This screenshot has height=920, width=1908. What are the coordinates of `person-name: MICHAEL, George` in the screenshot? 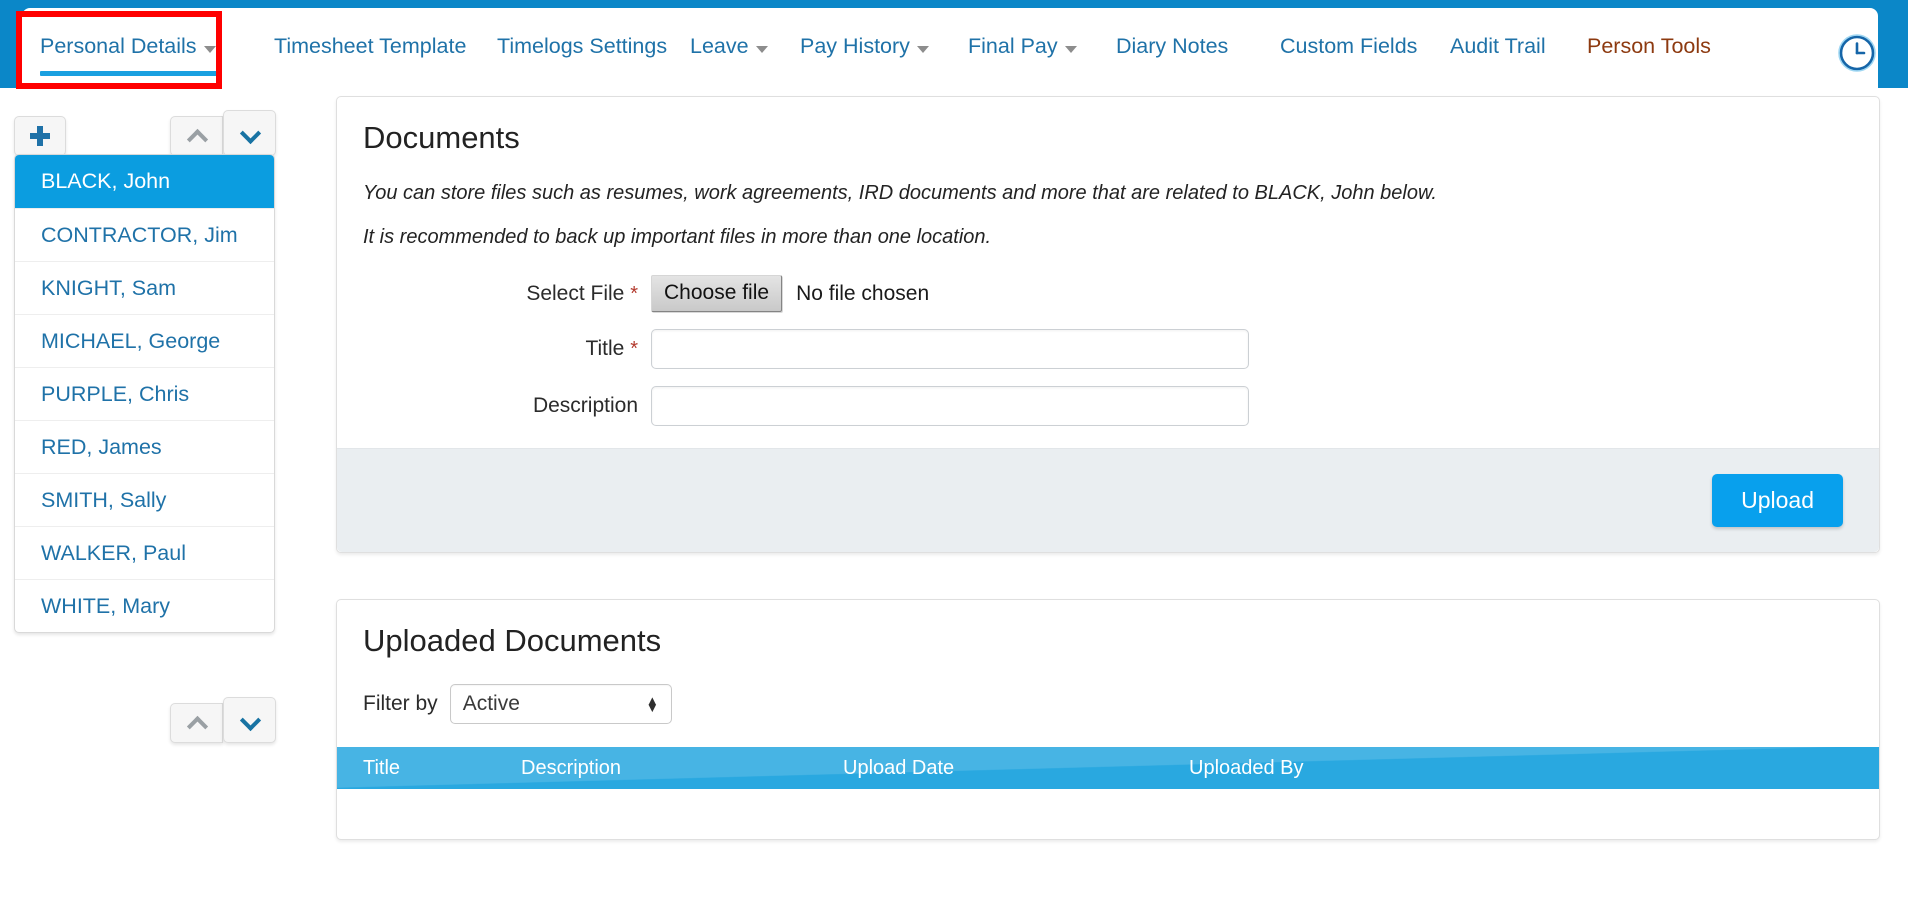 It's located at (131, 340).